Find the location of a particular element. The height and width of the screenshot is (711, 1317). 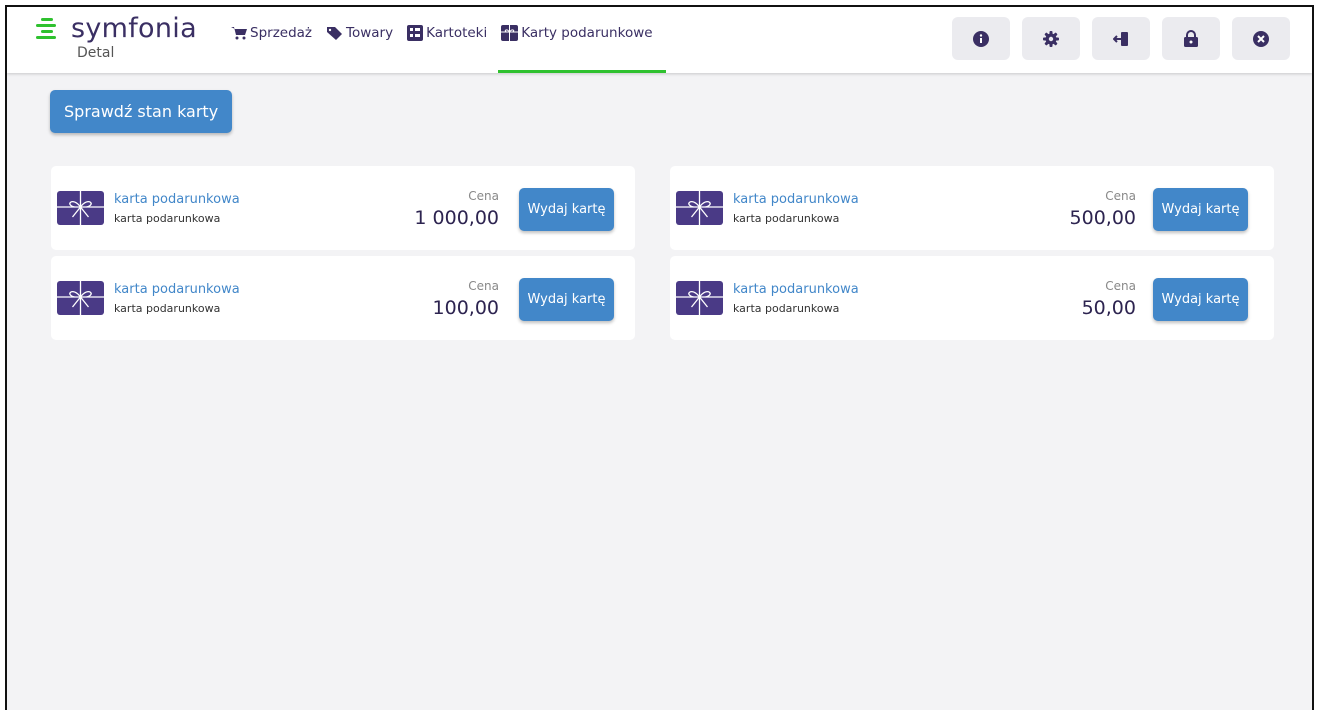

nav-towary: Towary is located at coordinates (359, 40).